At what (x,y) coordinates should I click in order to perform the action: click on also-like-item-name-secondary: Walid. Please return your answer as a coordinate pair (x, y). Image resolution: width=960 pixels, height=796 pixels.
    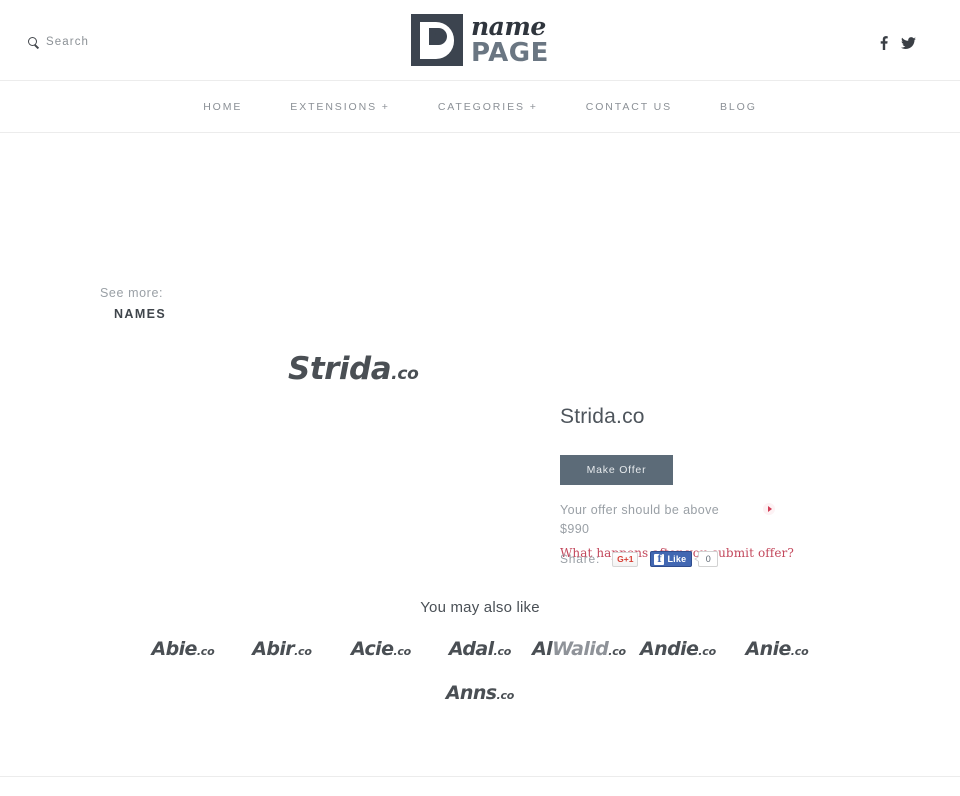
    Looking at the image, I should click on (580, 649).